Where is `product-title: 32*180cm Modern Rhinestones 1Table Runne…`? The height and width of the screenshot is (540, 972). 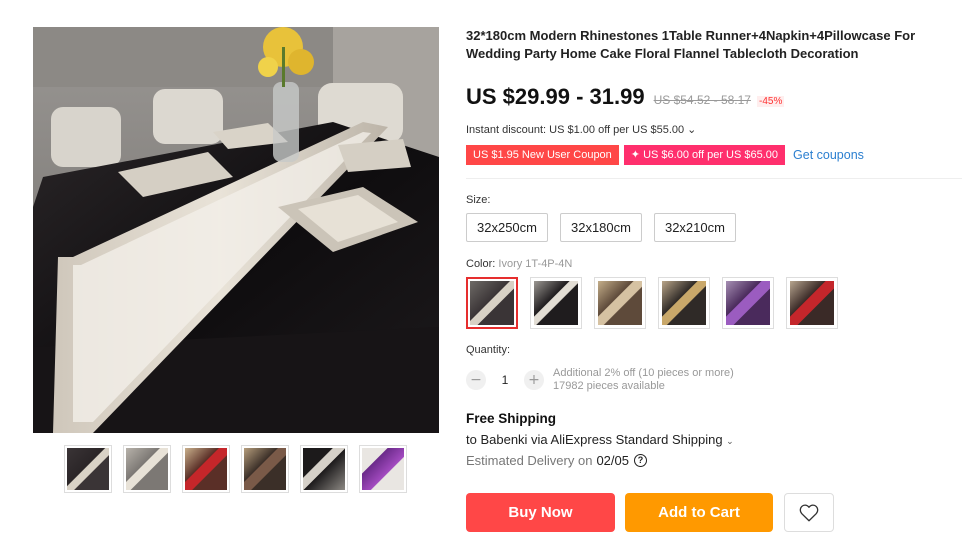
product-title: 32*180cm Modern Rhinestones 1Table Runne… is located at coordinates (691, 44).